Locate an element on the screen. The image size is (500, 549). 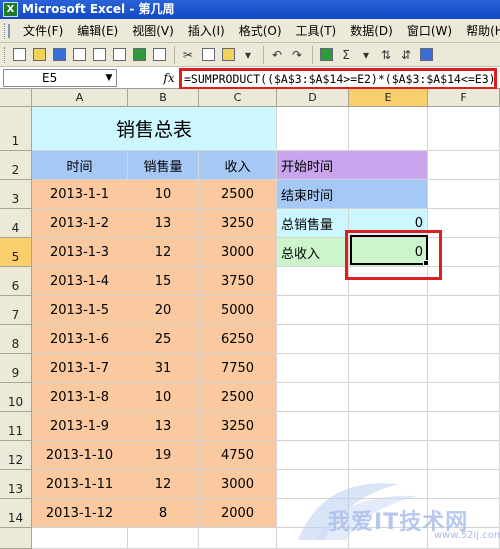
copy-icon is located at coordinates (208, 55).